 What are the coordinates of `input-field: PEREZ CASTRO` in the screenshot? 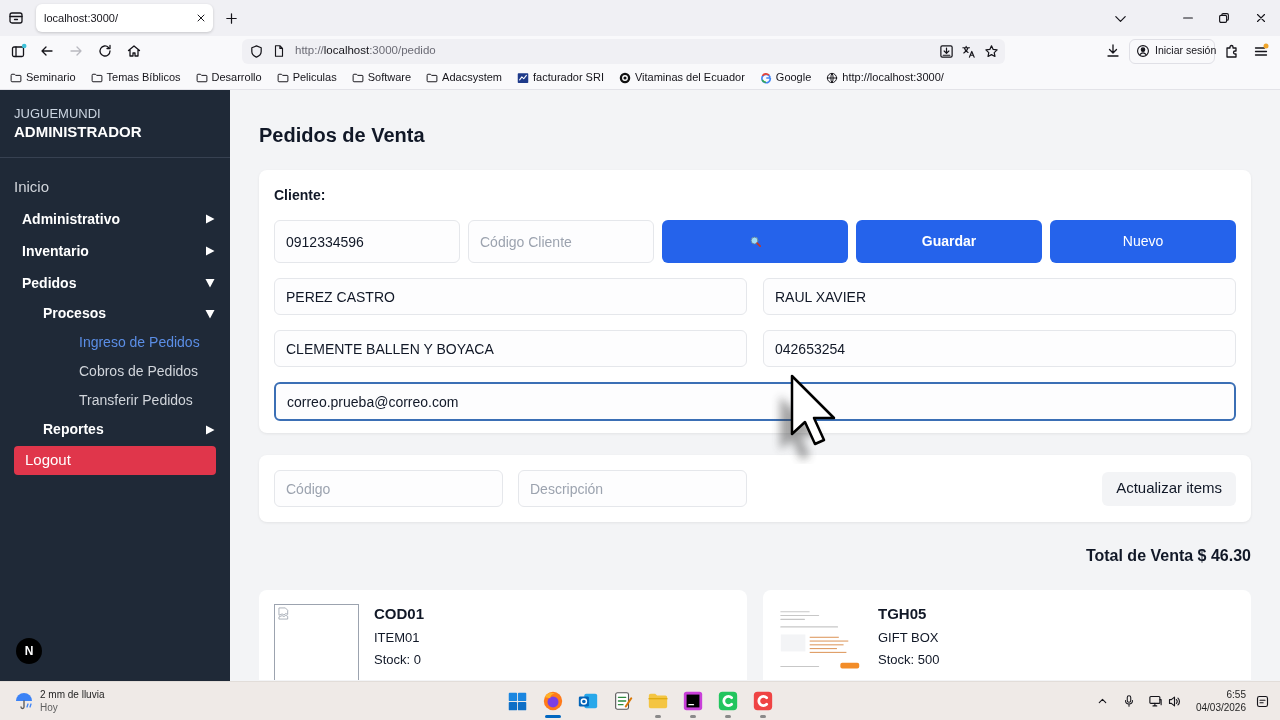 It's located at (510, 296).